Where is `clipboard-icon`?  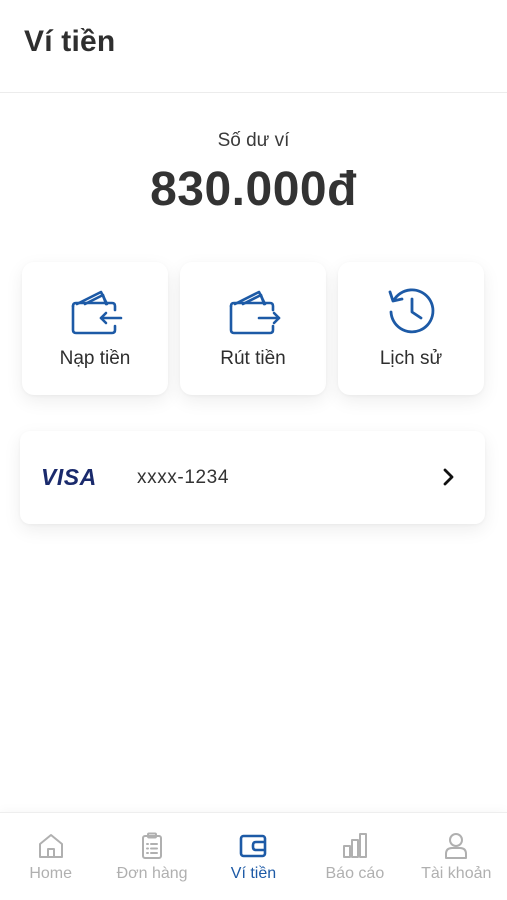 clipboard-icon is located at coordinates (152, 845).